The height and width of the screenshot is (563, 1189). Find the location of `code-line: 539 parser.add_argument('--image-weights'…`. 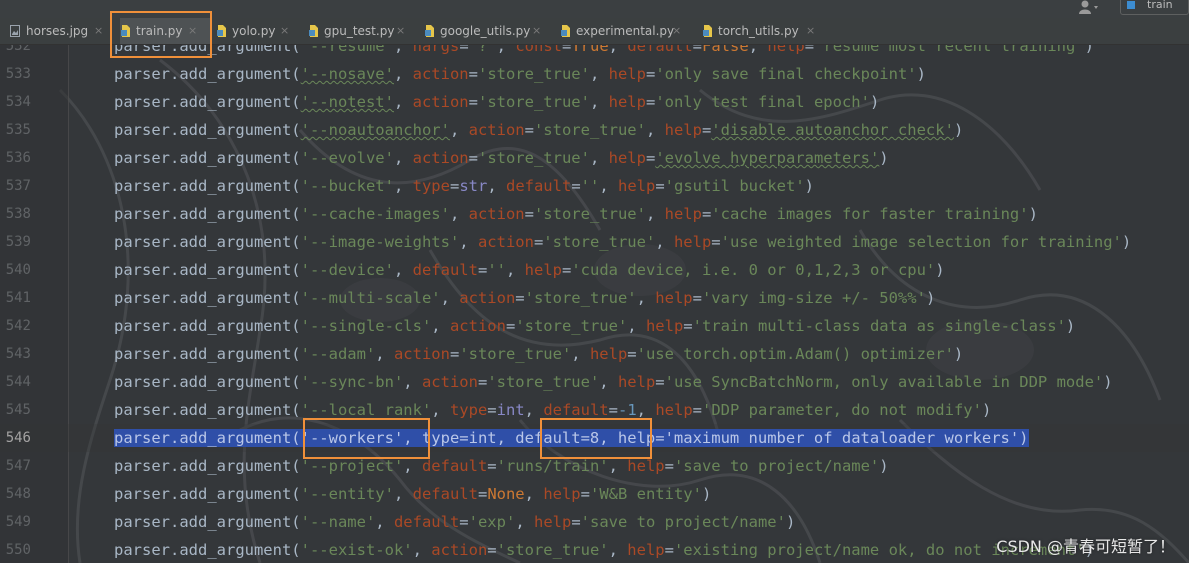

code-line: 539 parser.add_argument('--image-weights'… is located at coordinates (594, 242).